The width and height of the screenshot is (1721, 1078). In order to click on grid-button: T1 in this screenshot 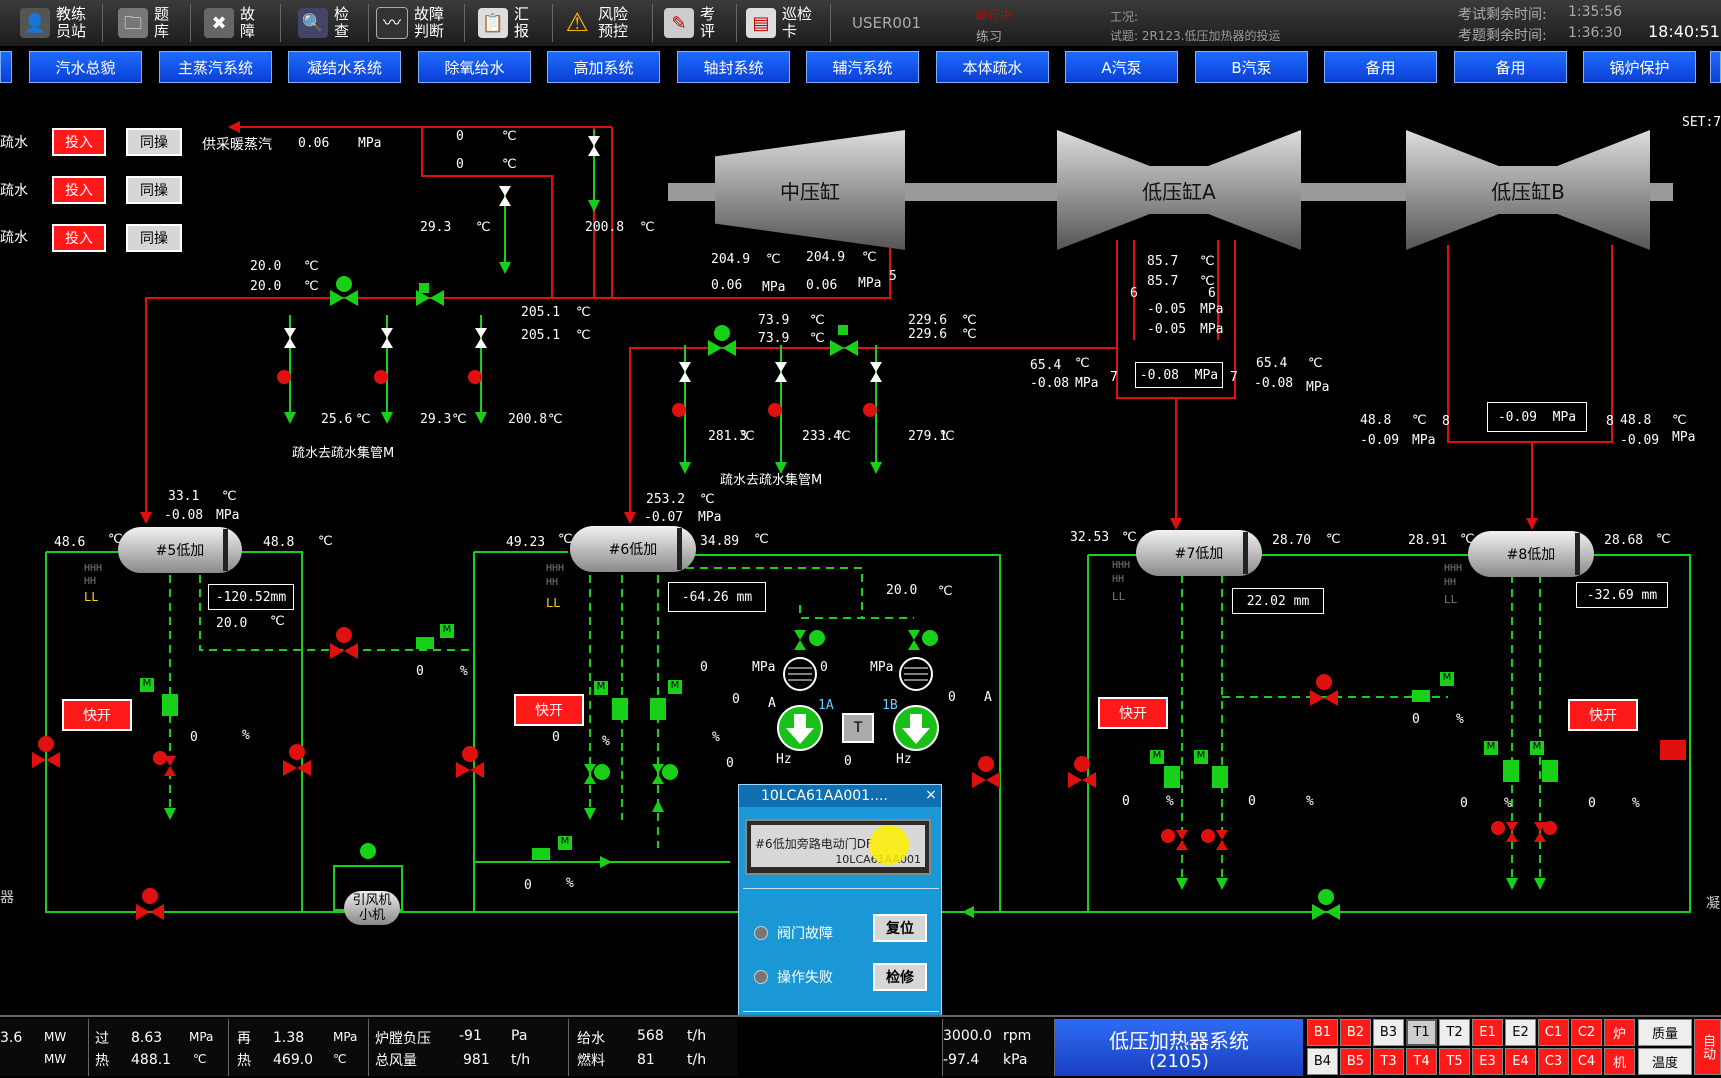, I will do `click(1421, 1032)`.